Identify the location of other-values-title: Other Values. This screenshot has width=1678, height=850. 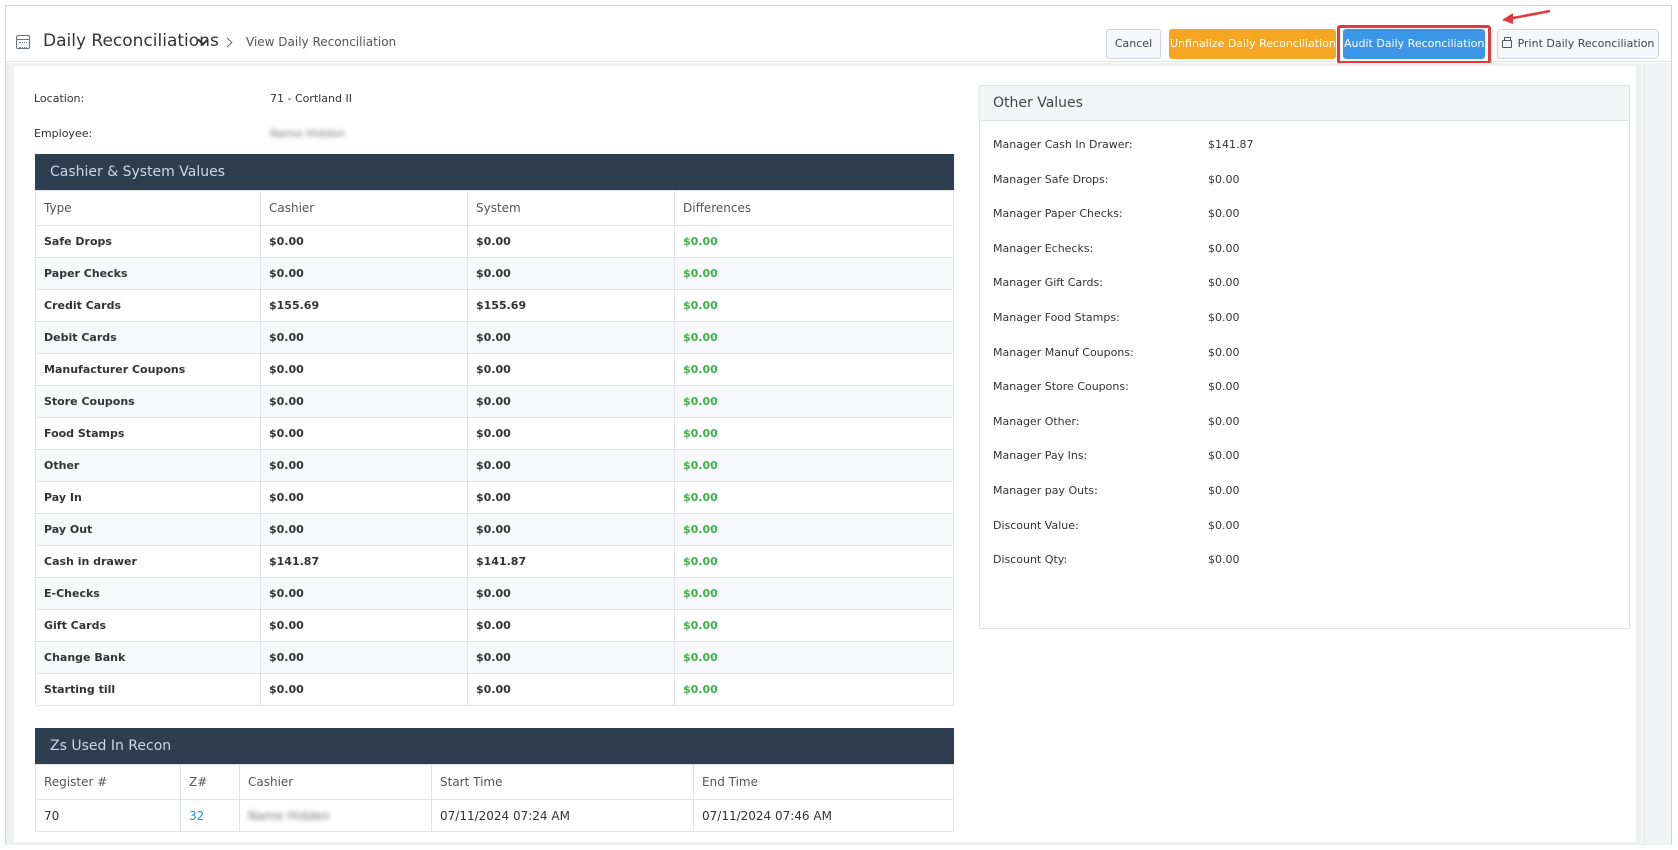
(1304, 103).